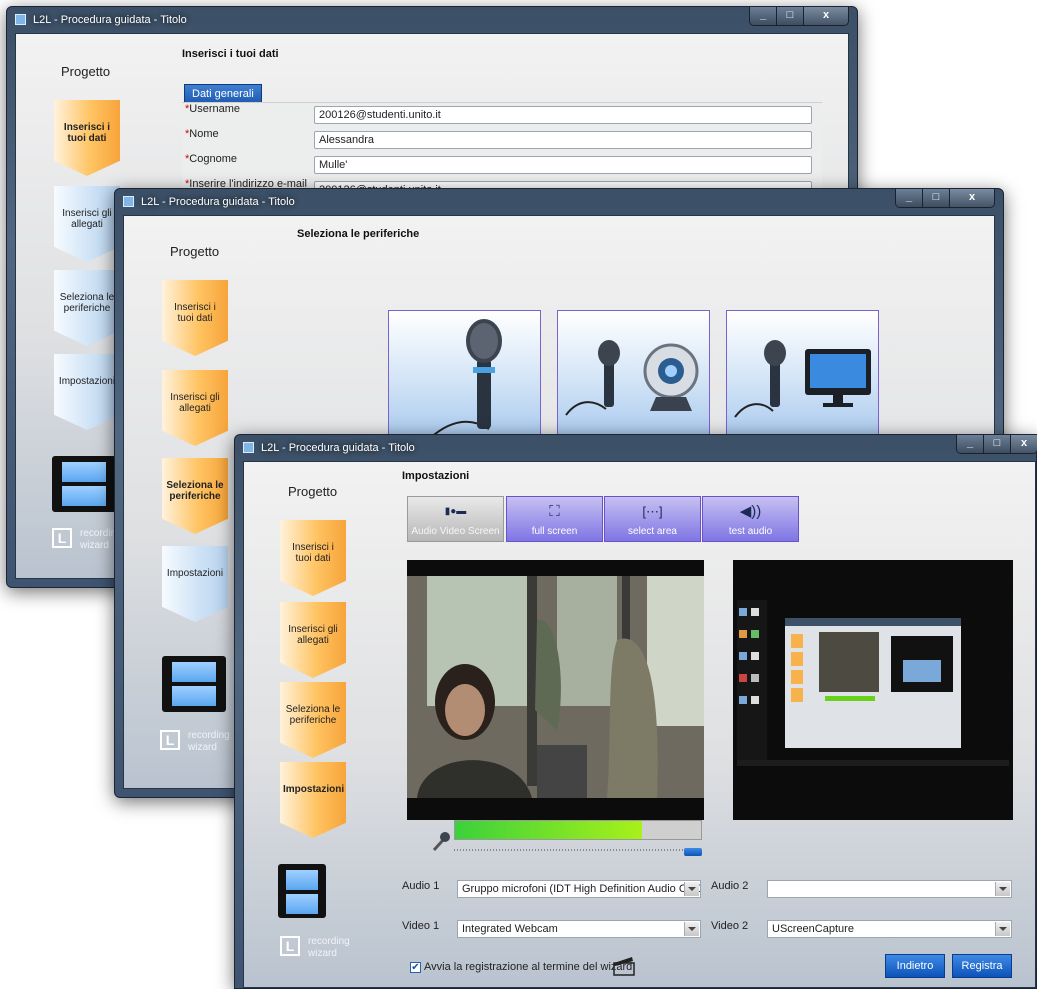 This screenshot has height=989, width=1037. Describe the element at coordinates (579, 929) in the screenshot. I see `video1-select: Integrated Webcam` at that location.